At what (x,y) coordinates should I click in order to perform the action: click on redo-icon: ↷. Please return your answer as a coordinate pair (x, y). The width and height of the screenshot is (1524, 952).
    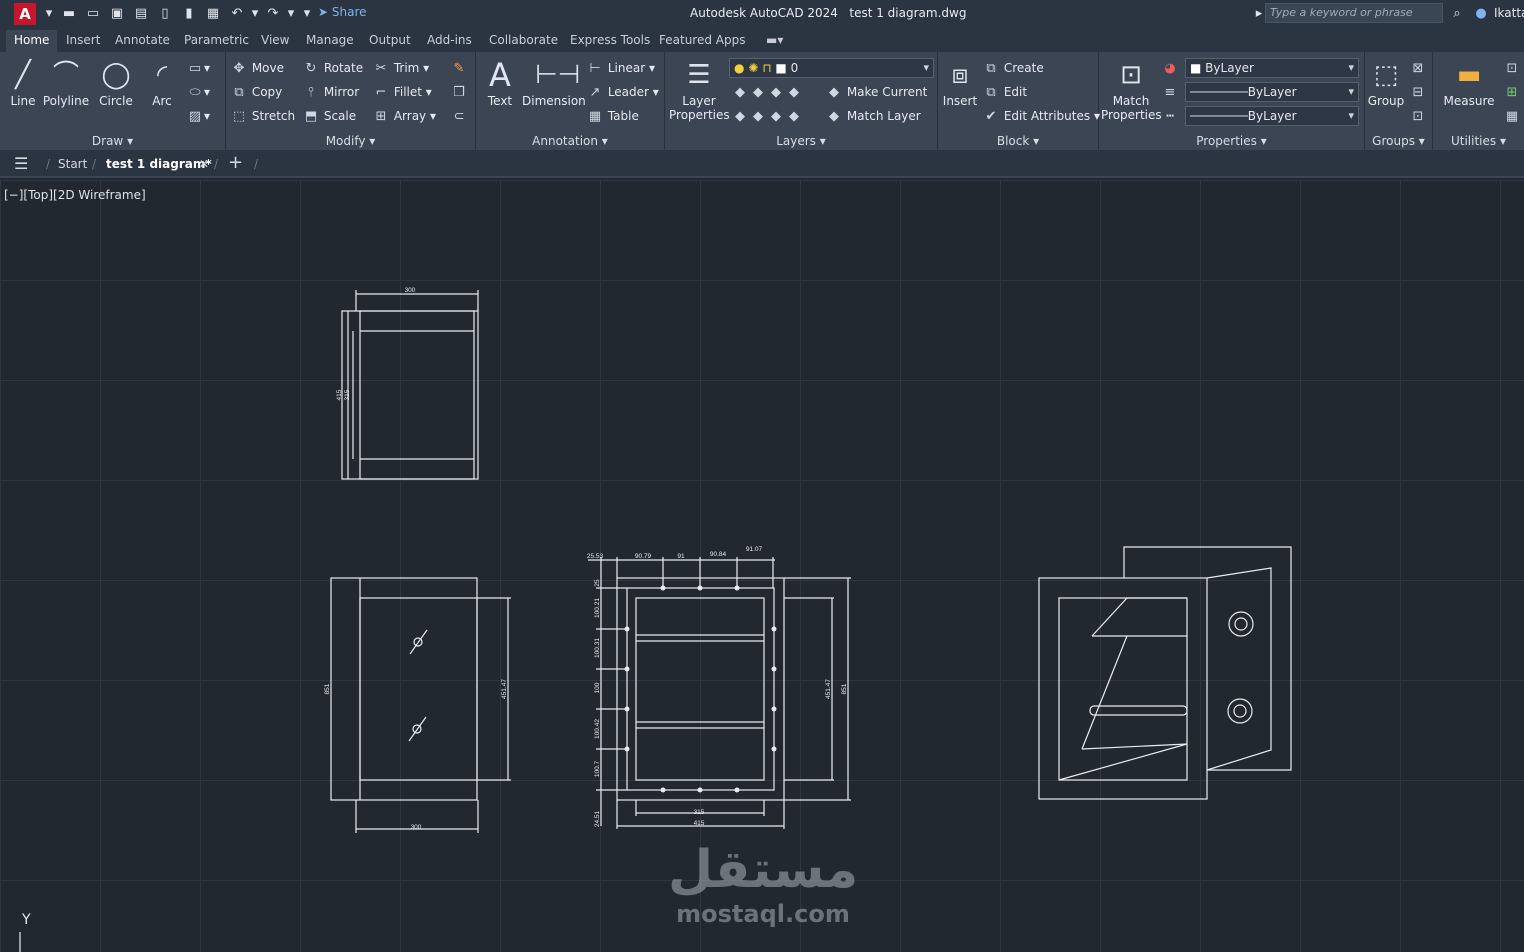
    Looking at the image, I should click on (273, 14).